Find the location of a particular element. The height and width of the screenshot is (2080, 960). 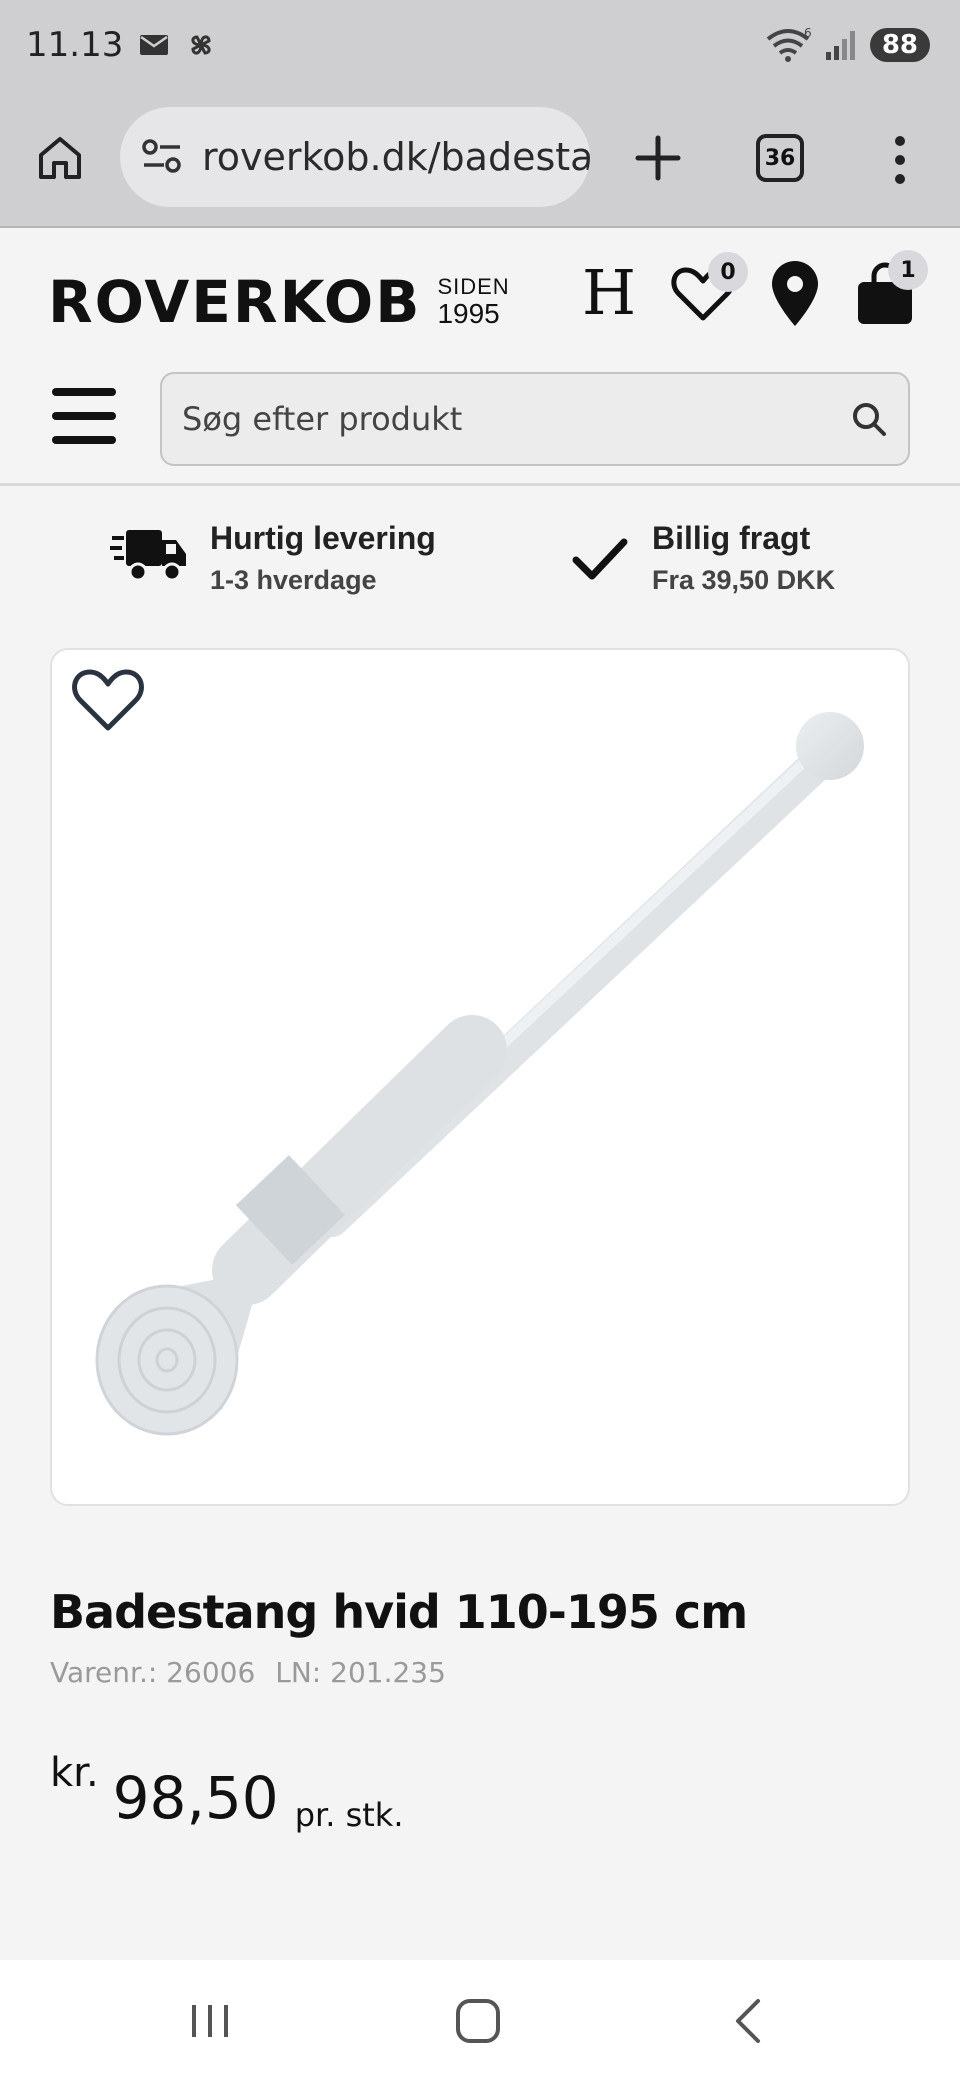

add-to-favorites-button is located at coordinates (108, 700).